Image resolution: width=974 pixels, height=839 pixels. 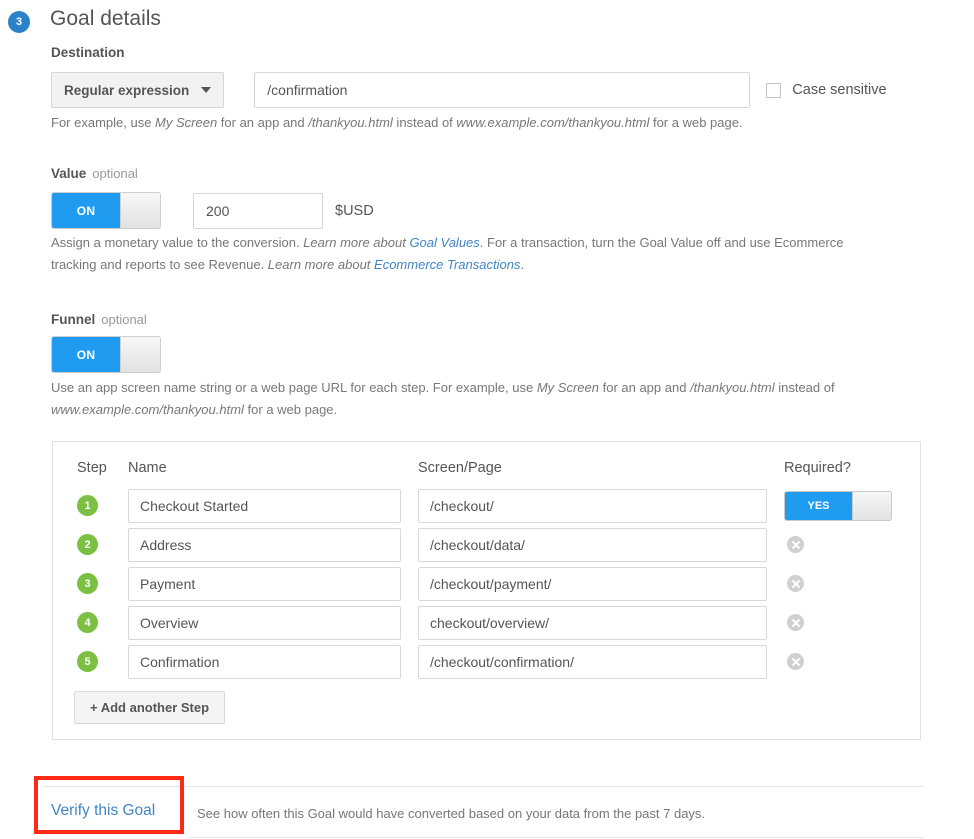 I want to click on funnel-help-part4: for a web page., so click(x=290, y=409).